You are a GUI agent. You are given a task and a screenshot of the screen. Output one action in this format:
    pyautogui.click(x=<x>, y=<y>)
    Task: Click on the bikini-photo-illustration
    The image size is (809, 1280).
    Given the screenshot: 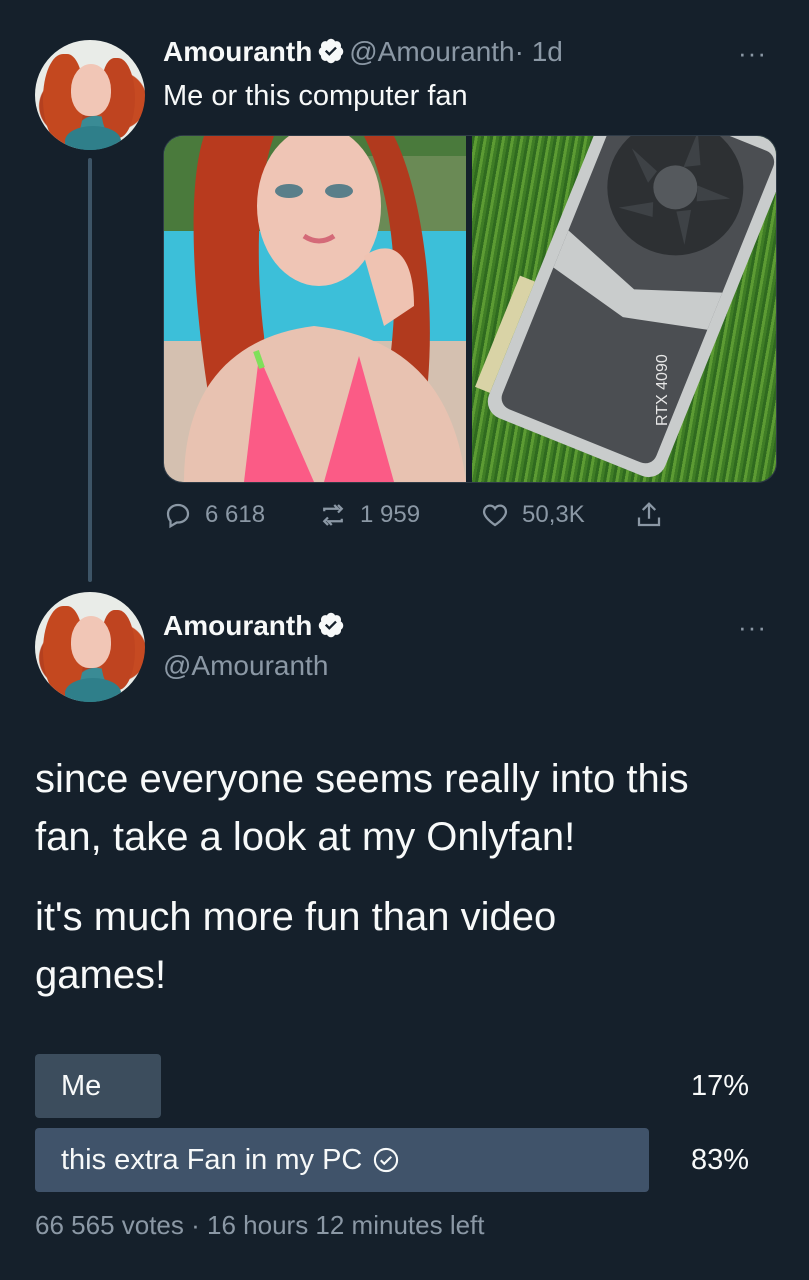 What is the action you would take?
    pyautogui.click(x=315, y=309)
    